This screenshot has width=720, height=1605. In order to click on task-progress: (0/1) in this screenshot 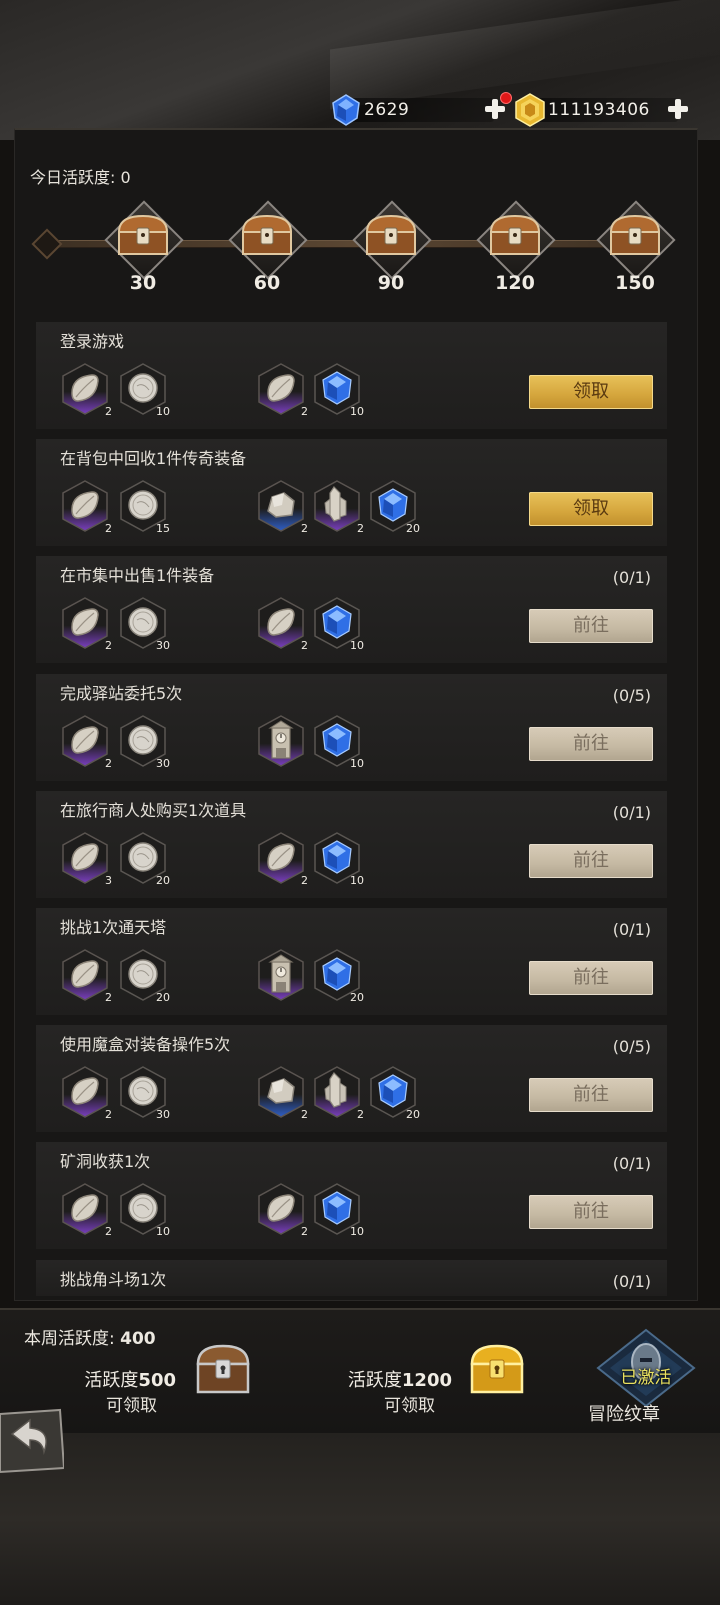, I will do `click(631, 1163)`.